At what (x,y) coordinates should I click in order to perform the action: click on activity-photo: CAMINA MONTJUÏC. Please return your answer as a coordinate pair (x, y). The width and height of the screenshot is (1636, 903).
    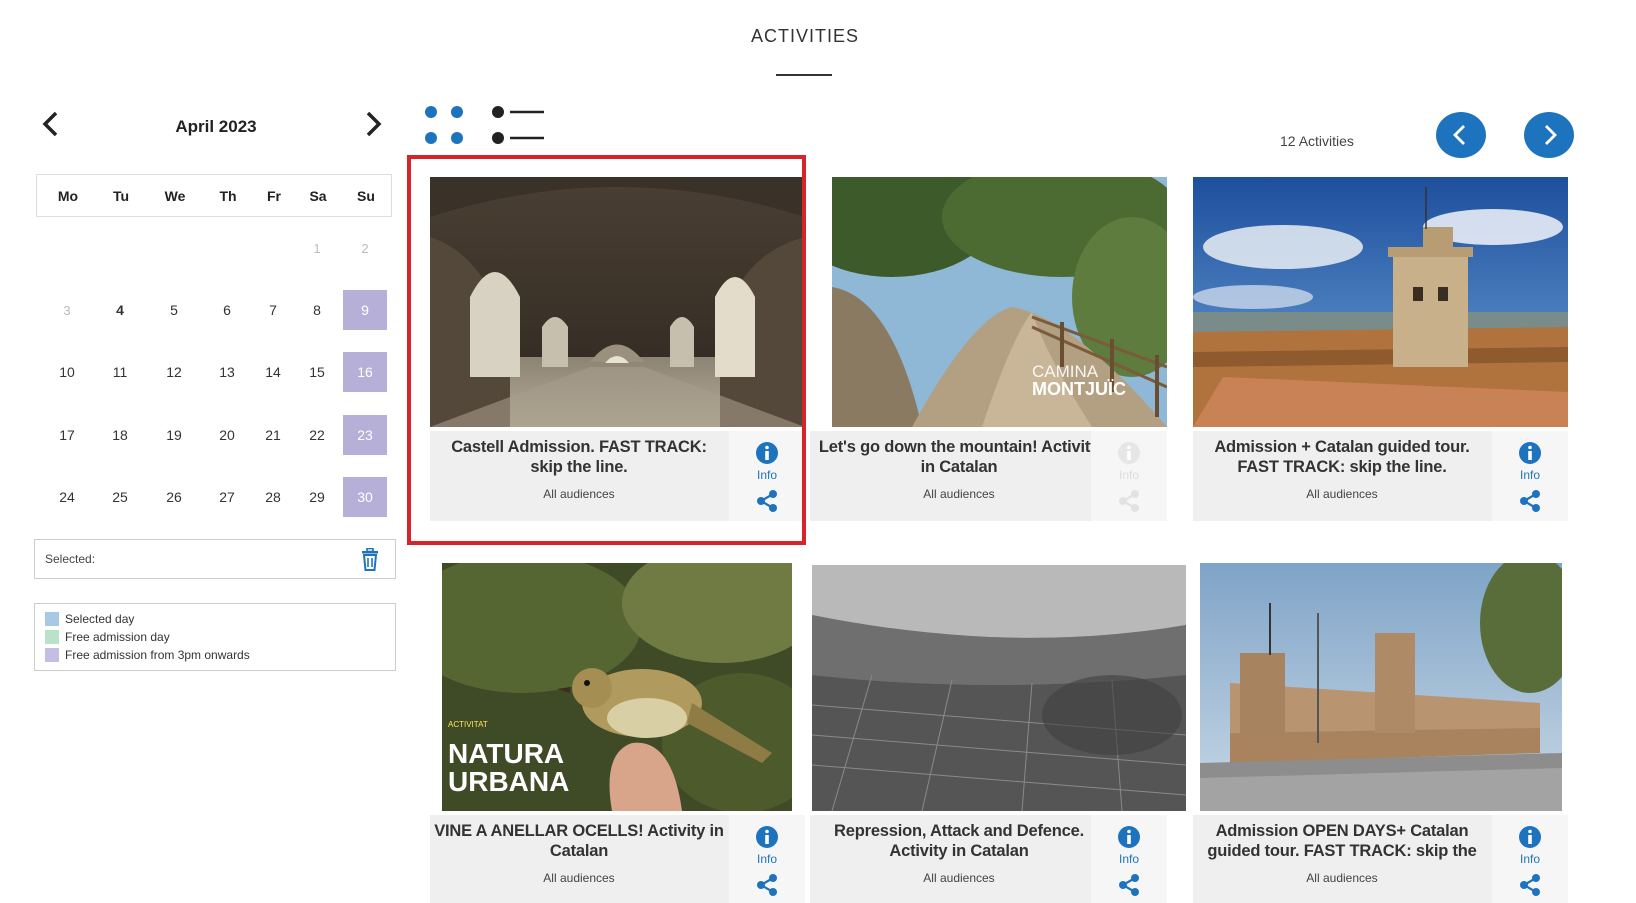
    Looking at the image, I should click on (999, 302).